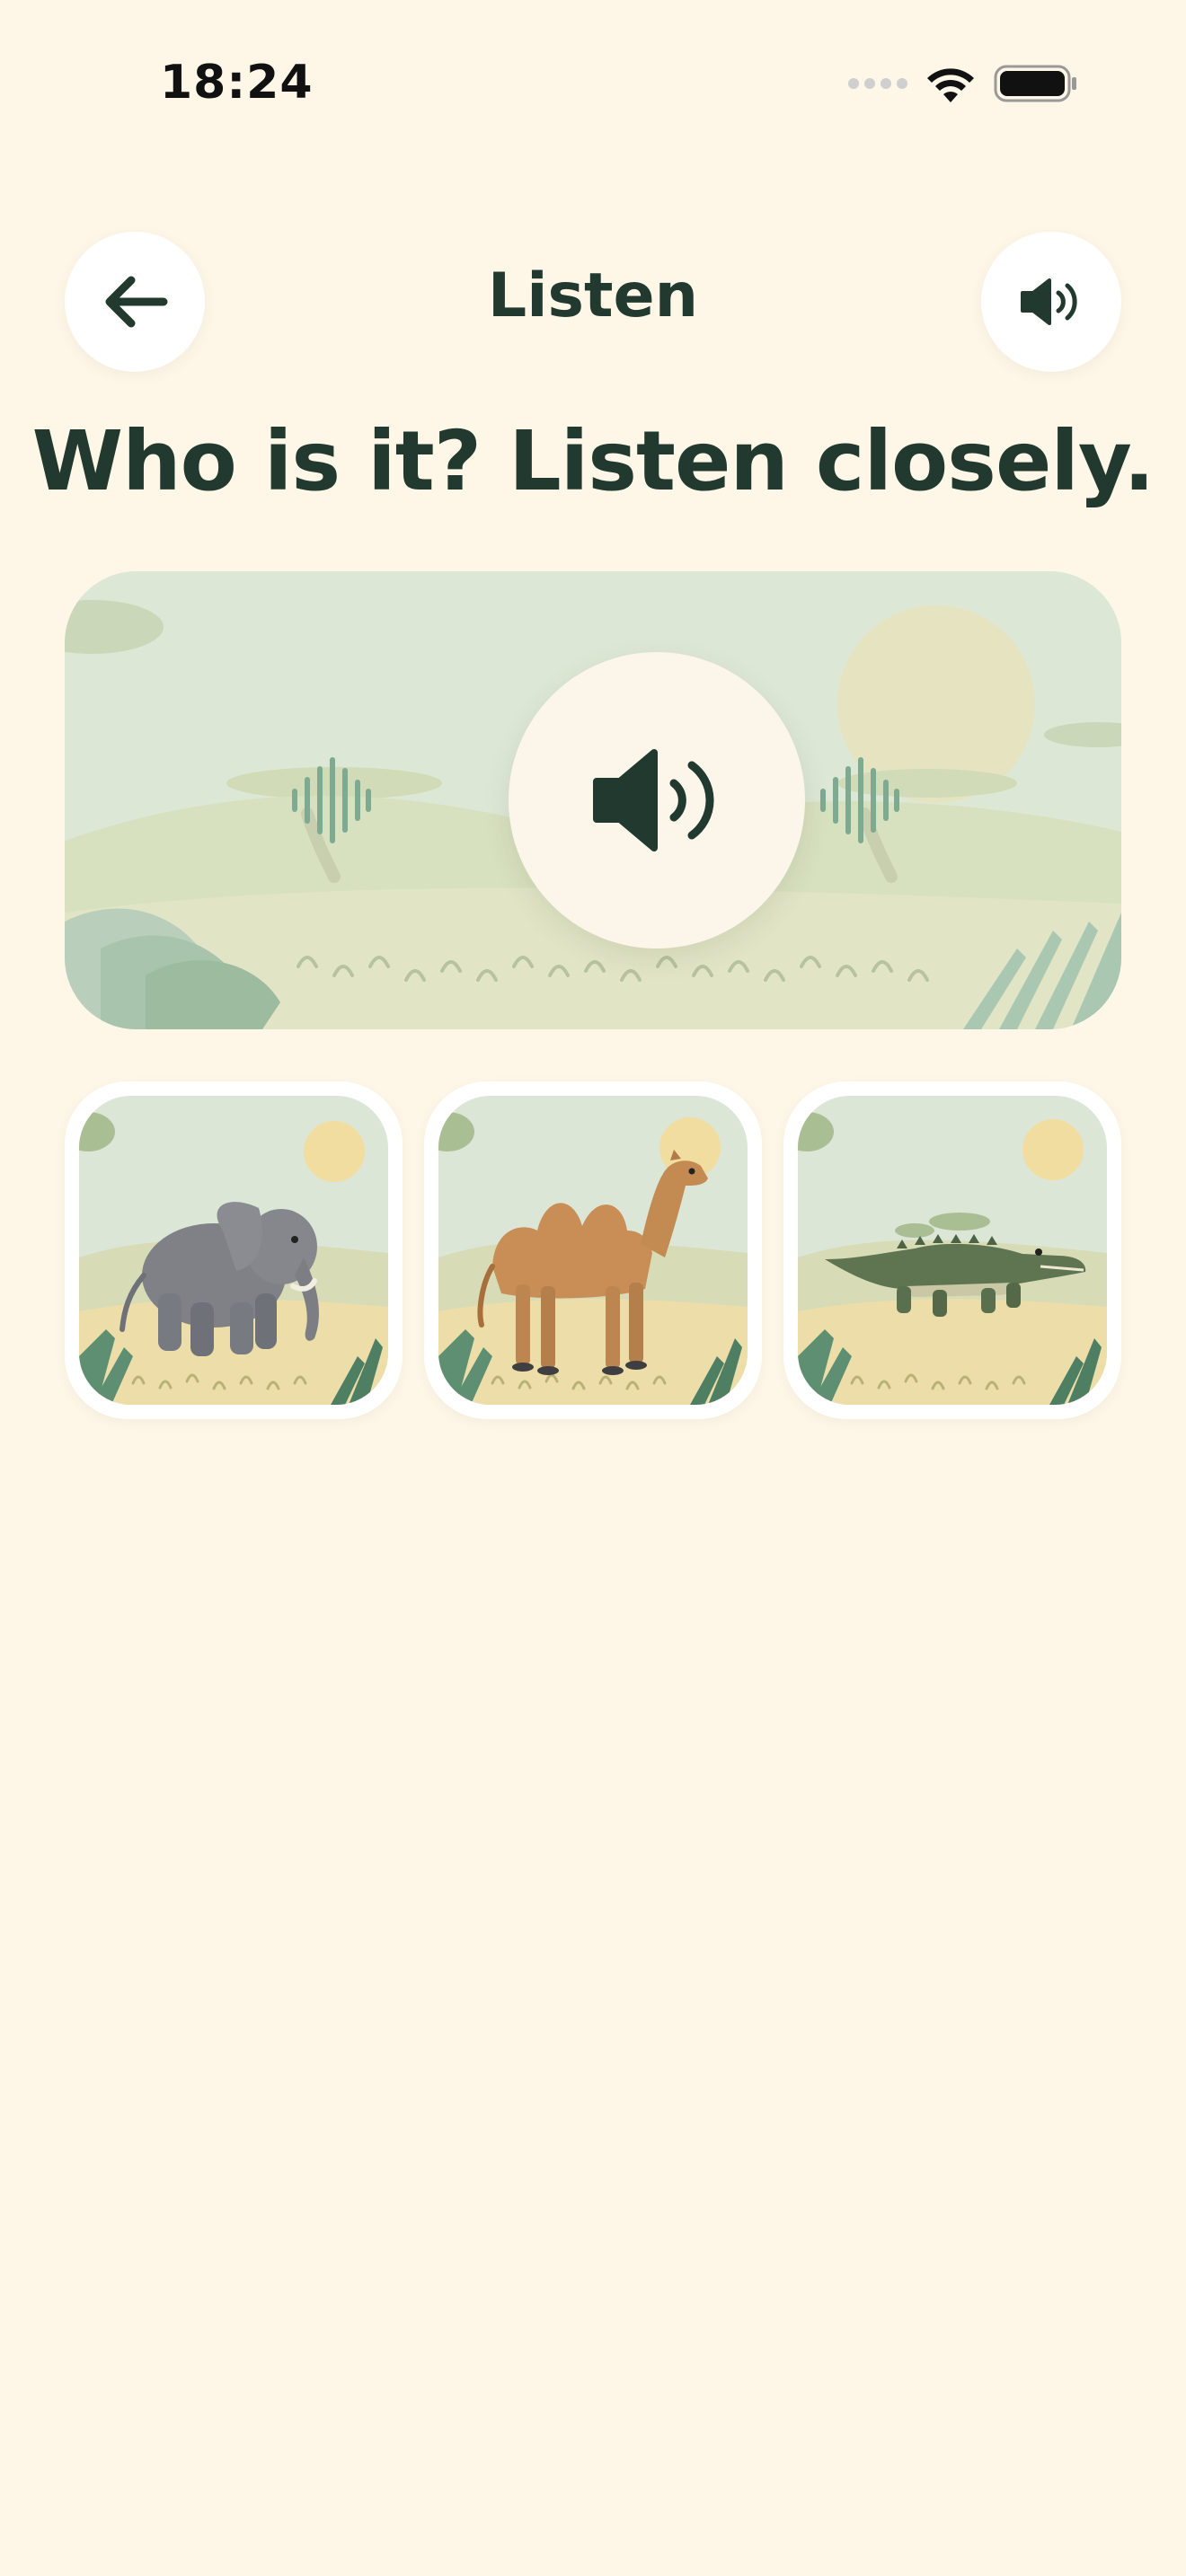 The image size is (1186, 2576). I want to click on status-icons, so click(963, 83).